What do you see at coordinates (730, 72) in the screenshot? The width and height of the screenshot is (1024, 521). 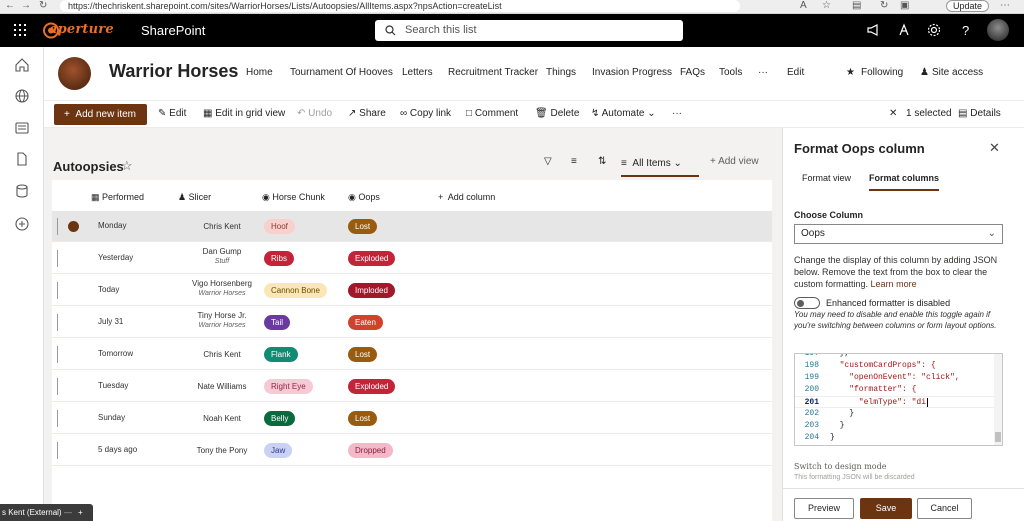 I see `nav-tools: Tools` at bounding box center [730, 72].